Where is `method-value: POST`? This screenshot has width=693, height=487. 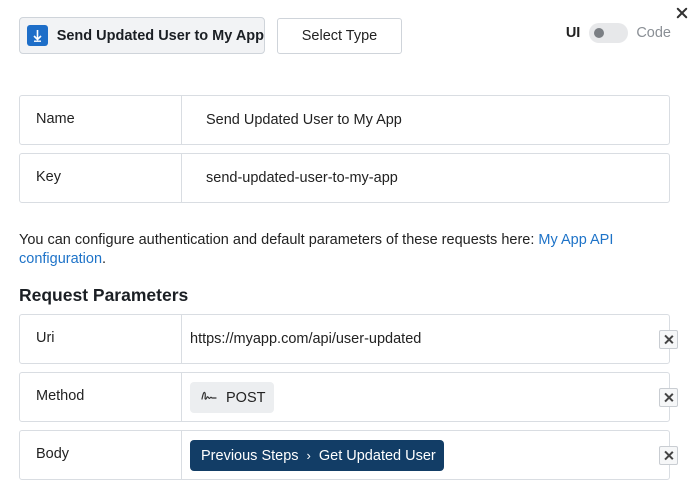
method-value: POST is located at coordinates (246, 397).